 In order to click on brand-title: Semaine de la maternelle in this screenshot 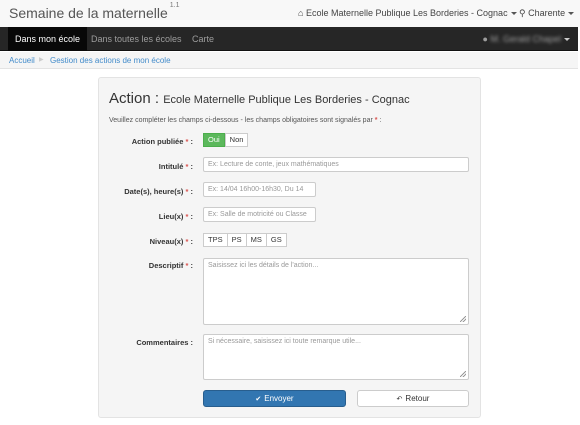, I will do `click(88, 13)`.